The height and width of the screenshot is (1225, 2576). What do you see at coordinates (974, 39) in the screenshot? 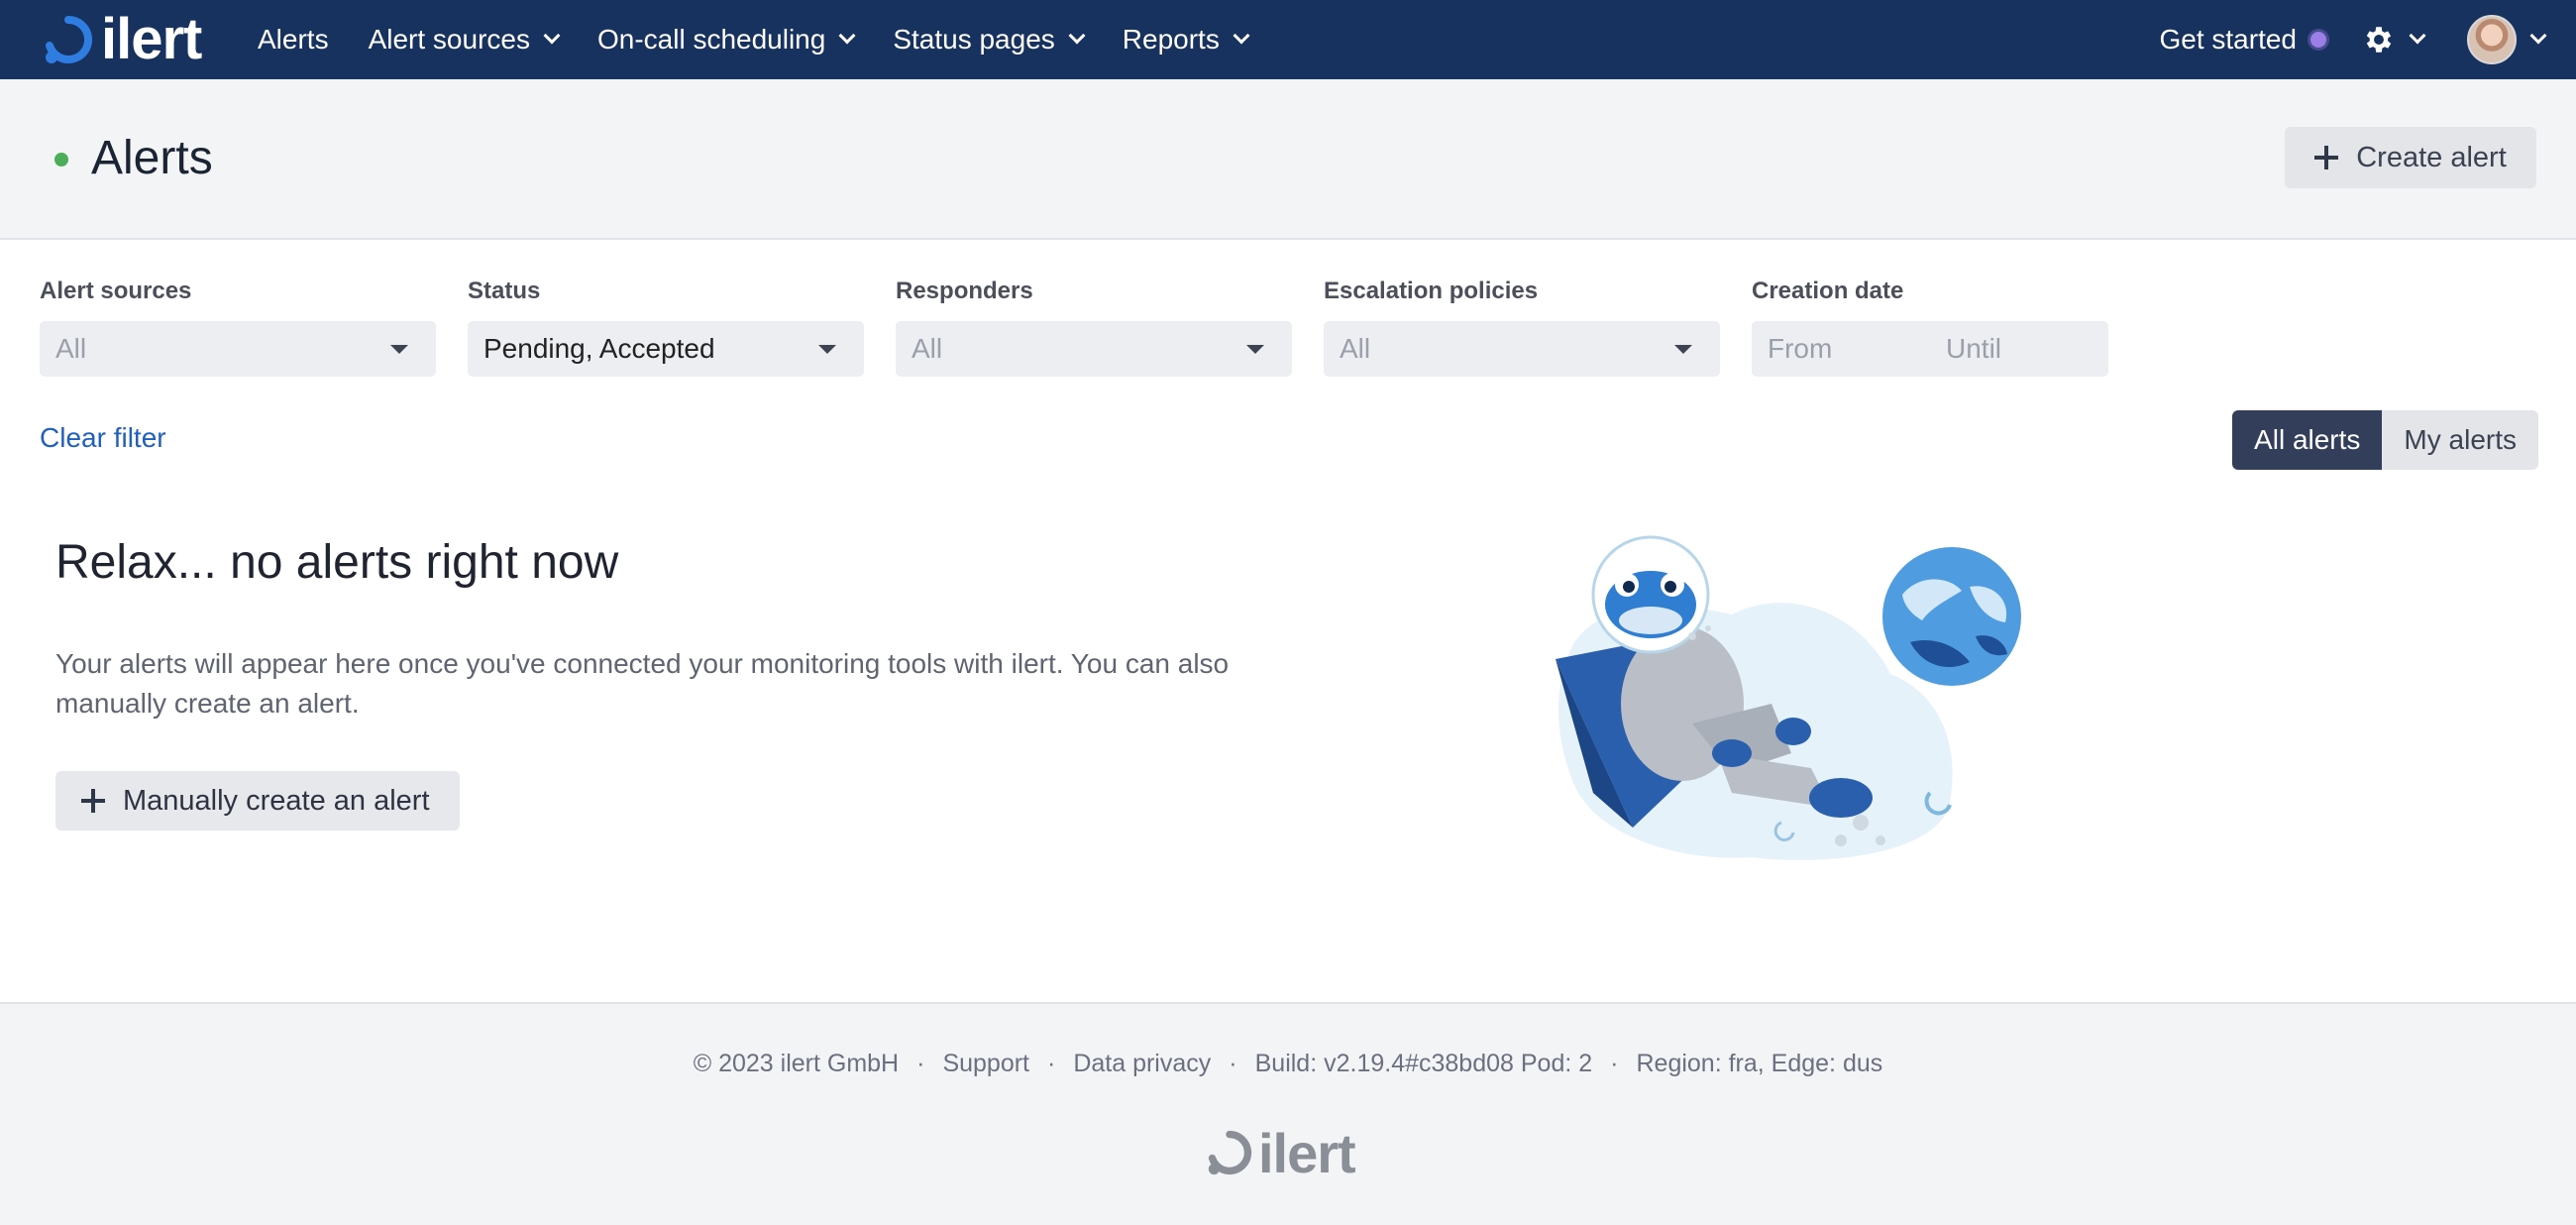
I see `nav-status-pages-label: Status pages` at bounding box center [974, 39].